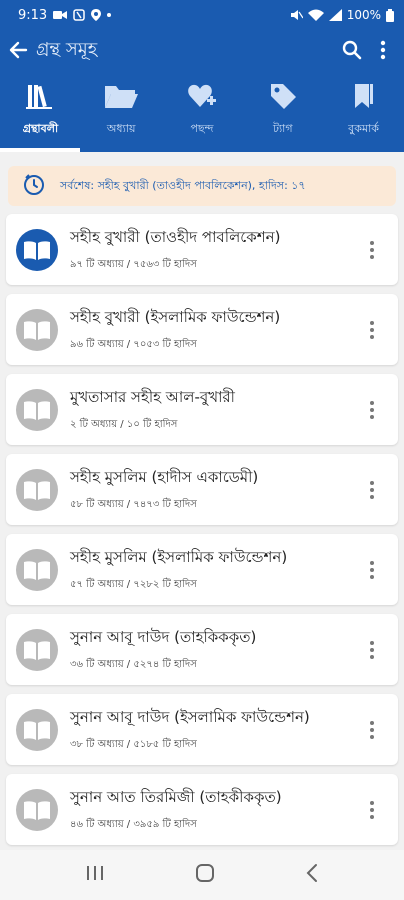 The height and width of the screenshot is (900, 404). I want to click on system-nav-bar, so click(202, 875).